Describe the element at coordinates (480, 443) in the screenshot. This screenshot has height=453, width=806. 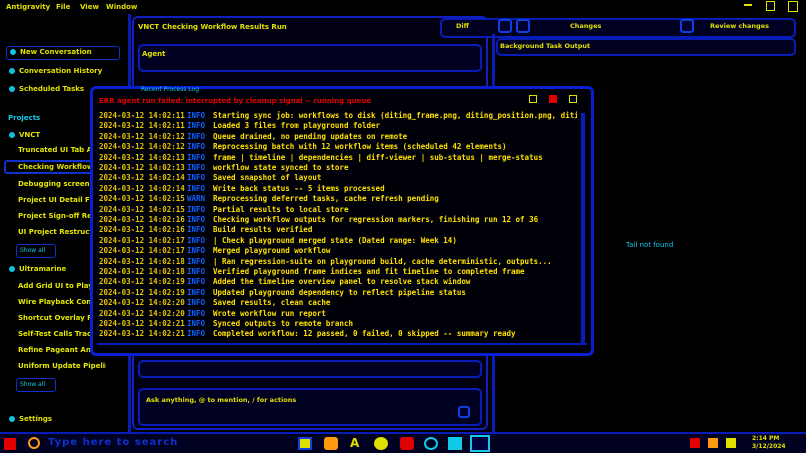
I see `taskbar-app-active` at that location.